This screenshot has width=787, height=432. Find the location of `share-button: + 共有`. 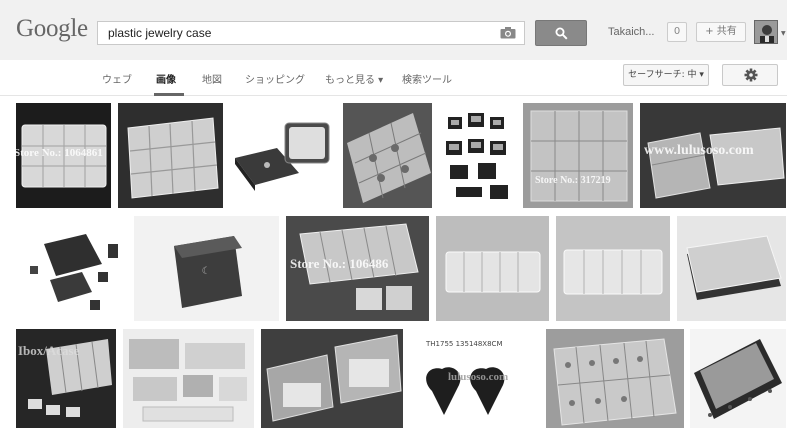

share-button: + 共有 is located at coordinates (721, 32).